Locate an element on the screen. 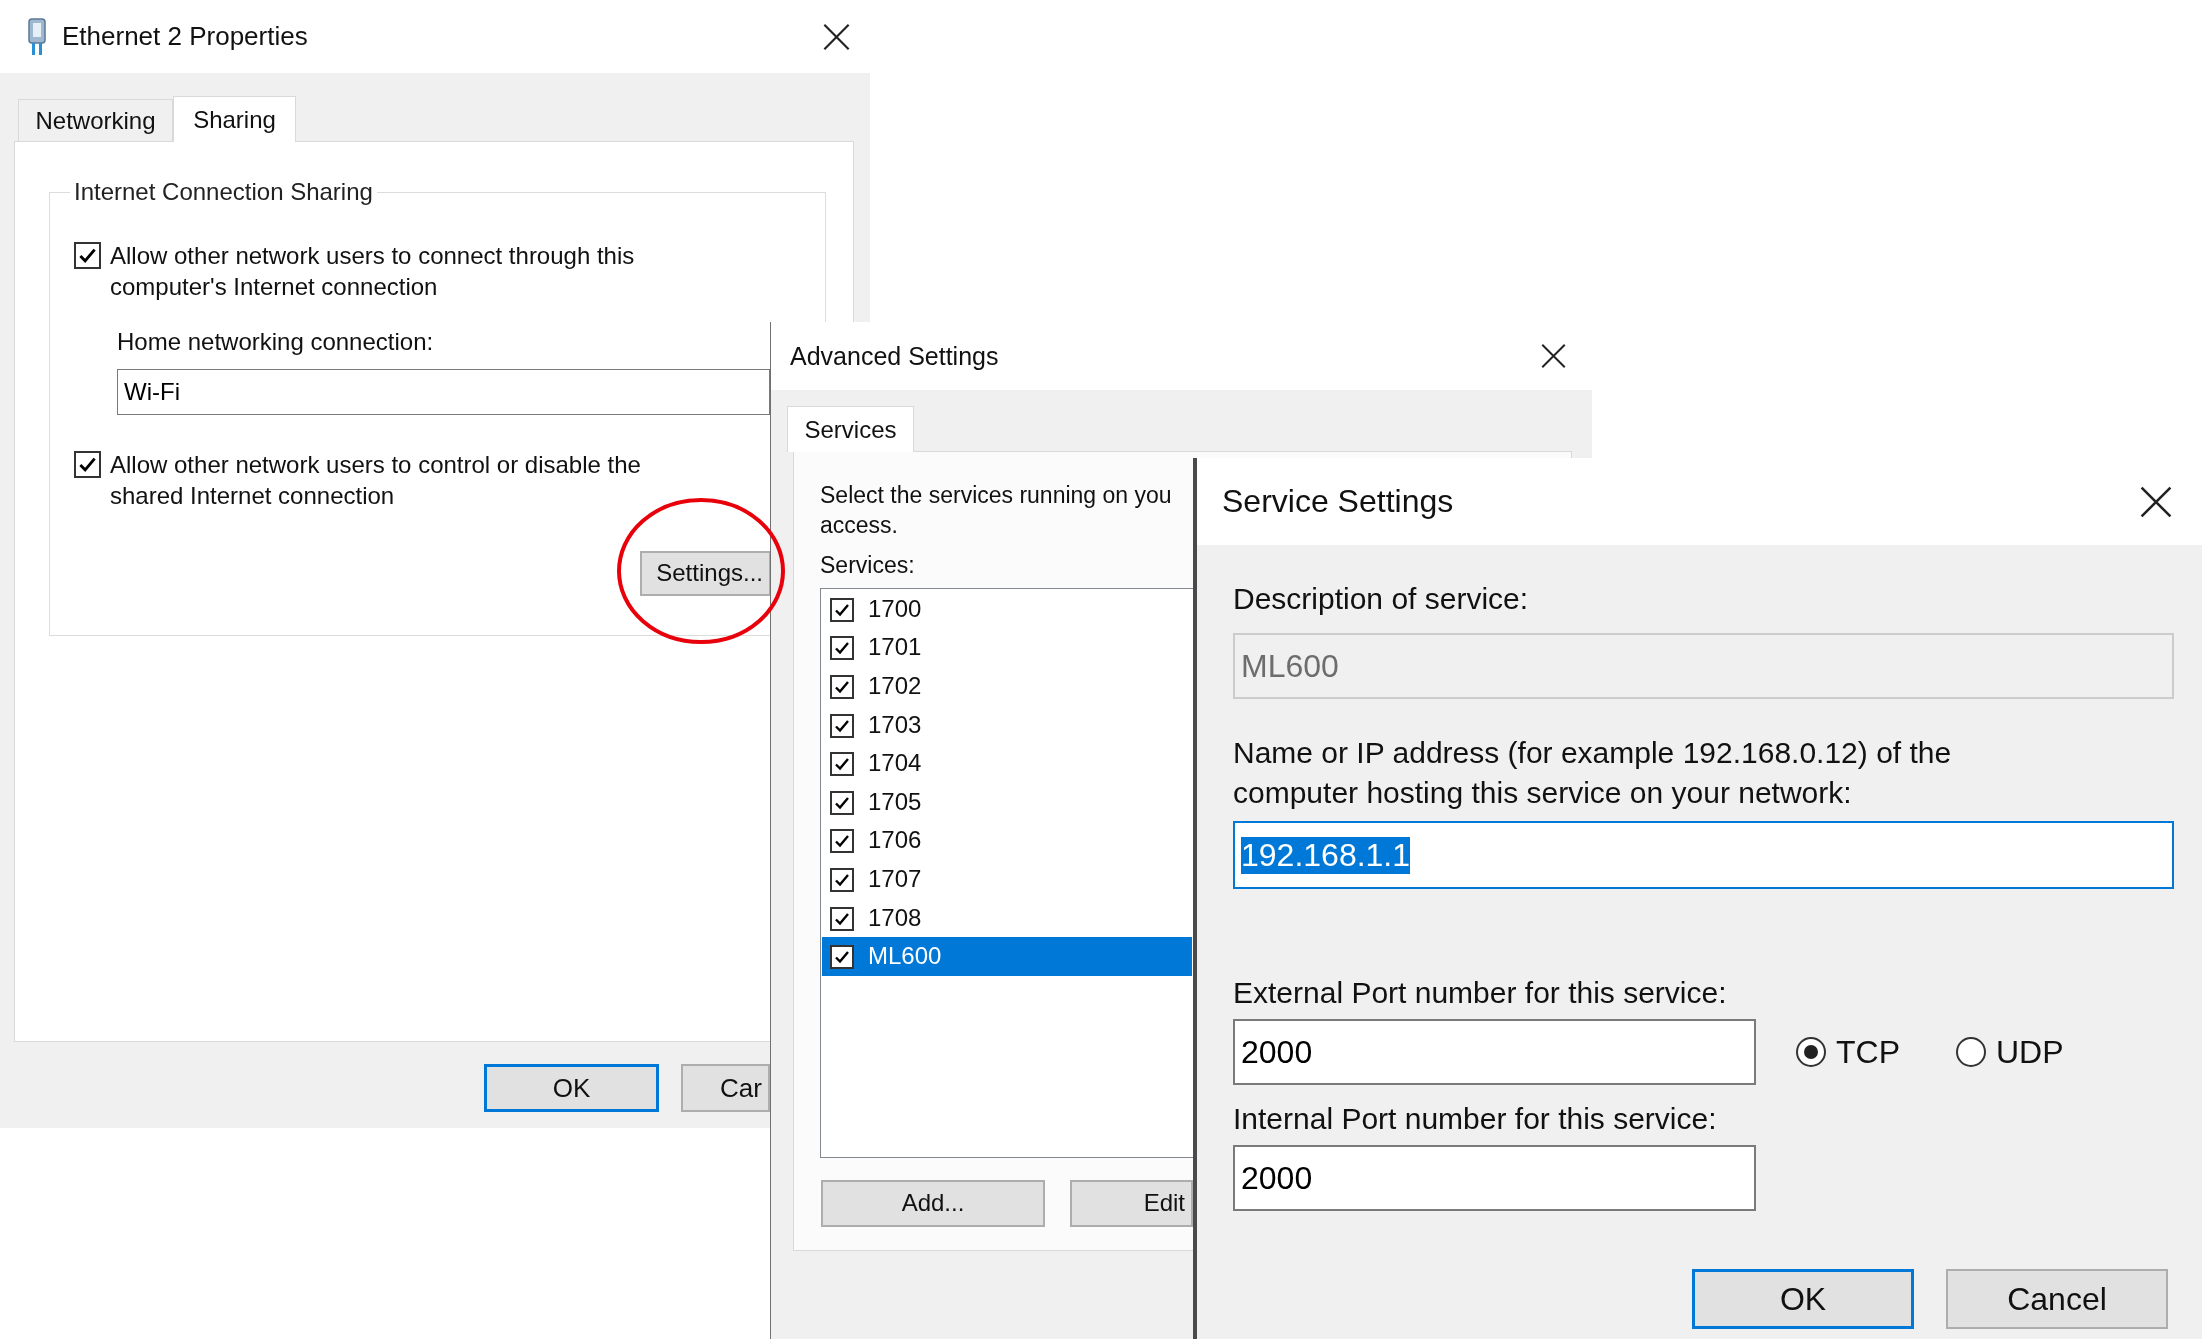 This screenshot has height=1339, width=2202. list-item: 1702 is located at coordinates (1007, 686).